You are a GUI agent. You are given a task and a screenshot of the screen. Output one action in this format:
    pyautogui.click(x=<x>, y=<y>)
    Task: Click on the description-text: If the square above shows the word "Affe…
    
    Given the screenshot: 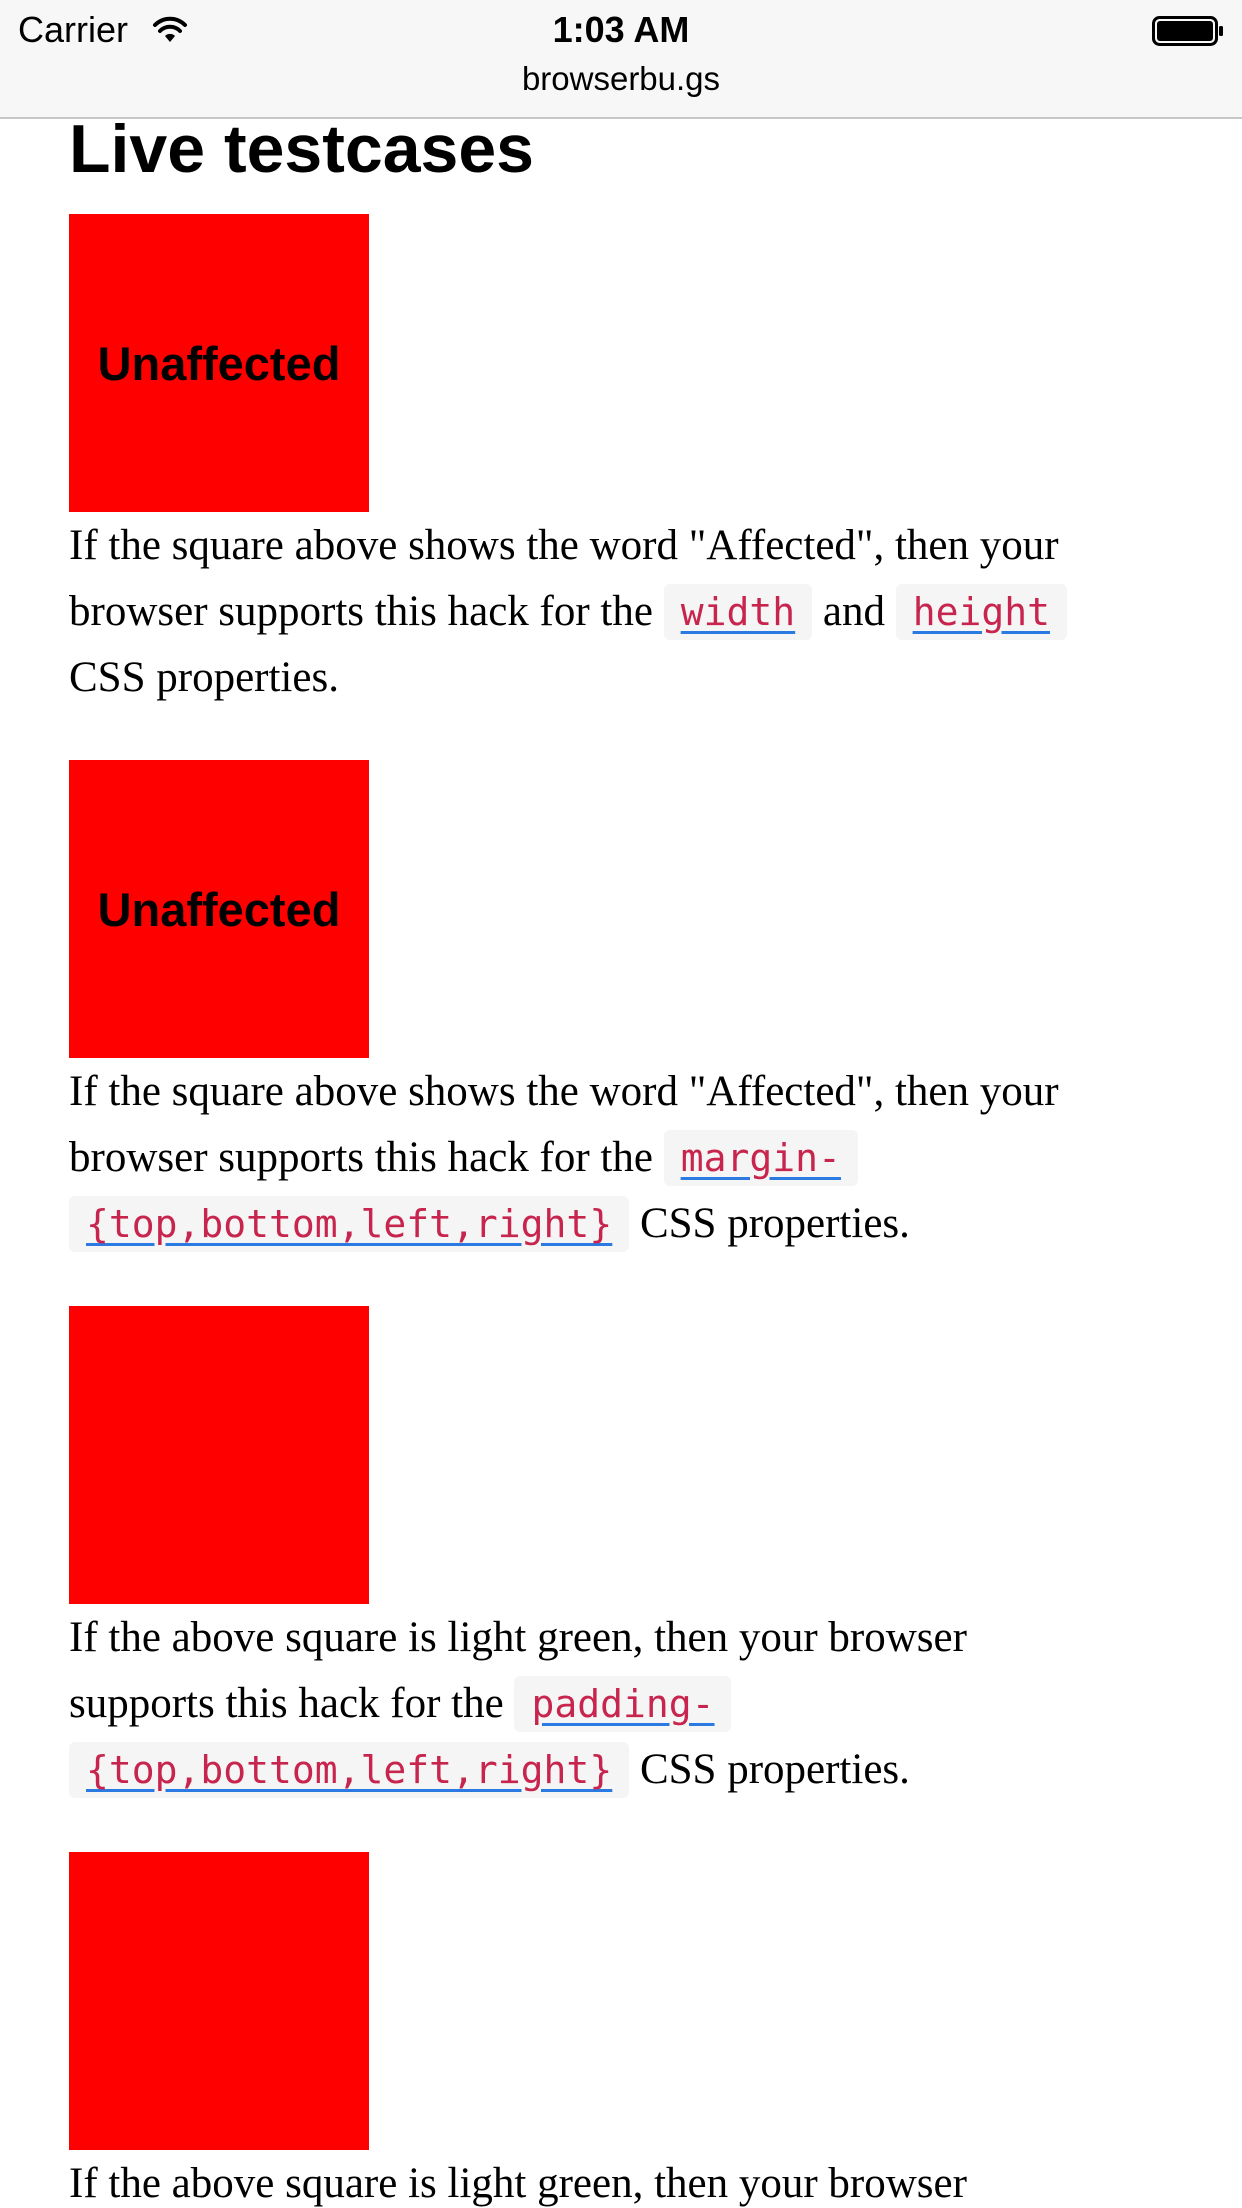 What is the action you would take?
    pyautogui.click(x=564, y=1124)
    